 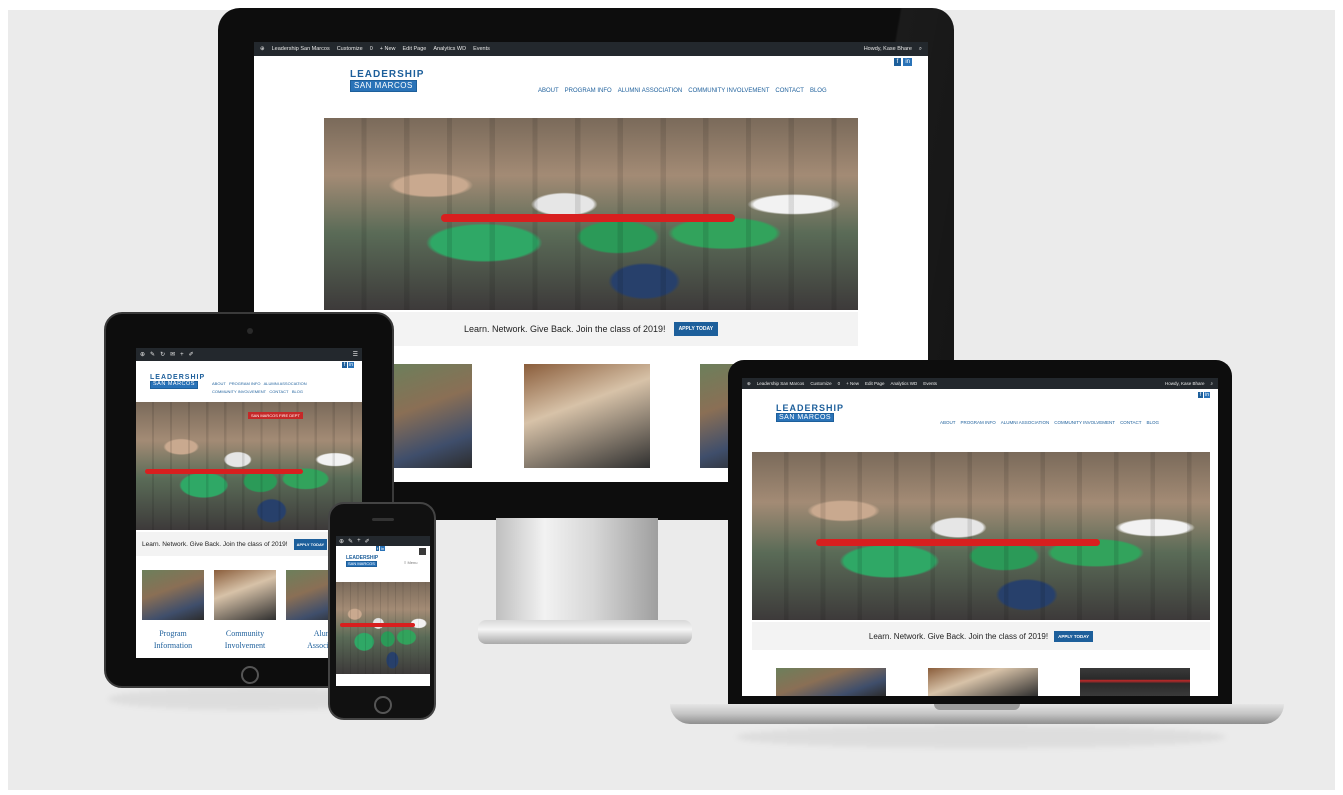 I want to click on card-title-line: Community, so click(x=245, y=633).